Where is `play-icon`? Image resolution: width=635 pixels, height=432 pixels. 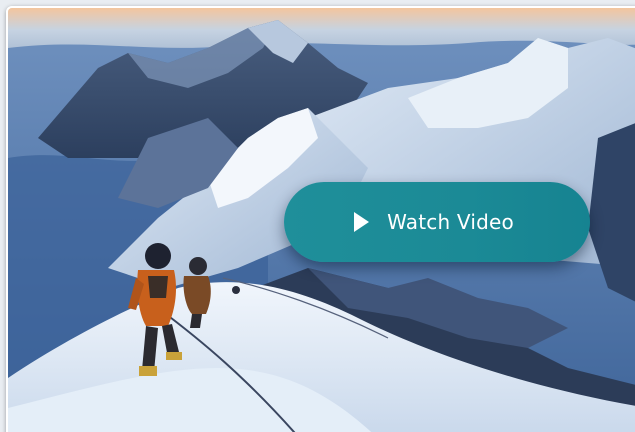 play-icon is located at coordinates (362, 222).